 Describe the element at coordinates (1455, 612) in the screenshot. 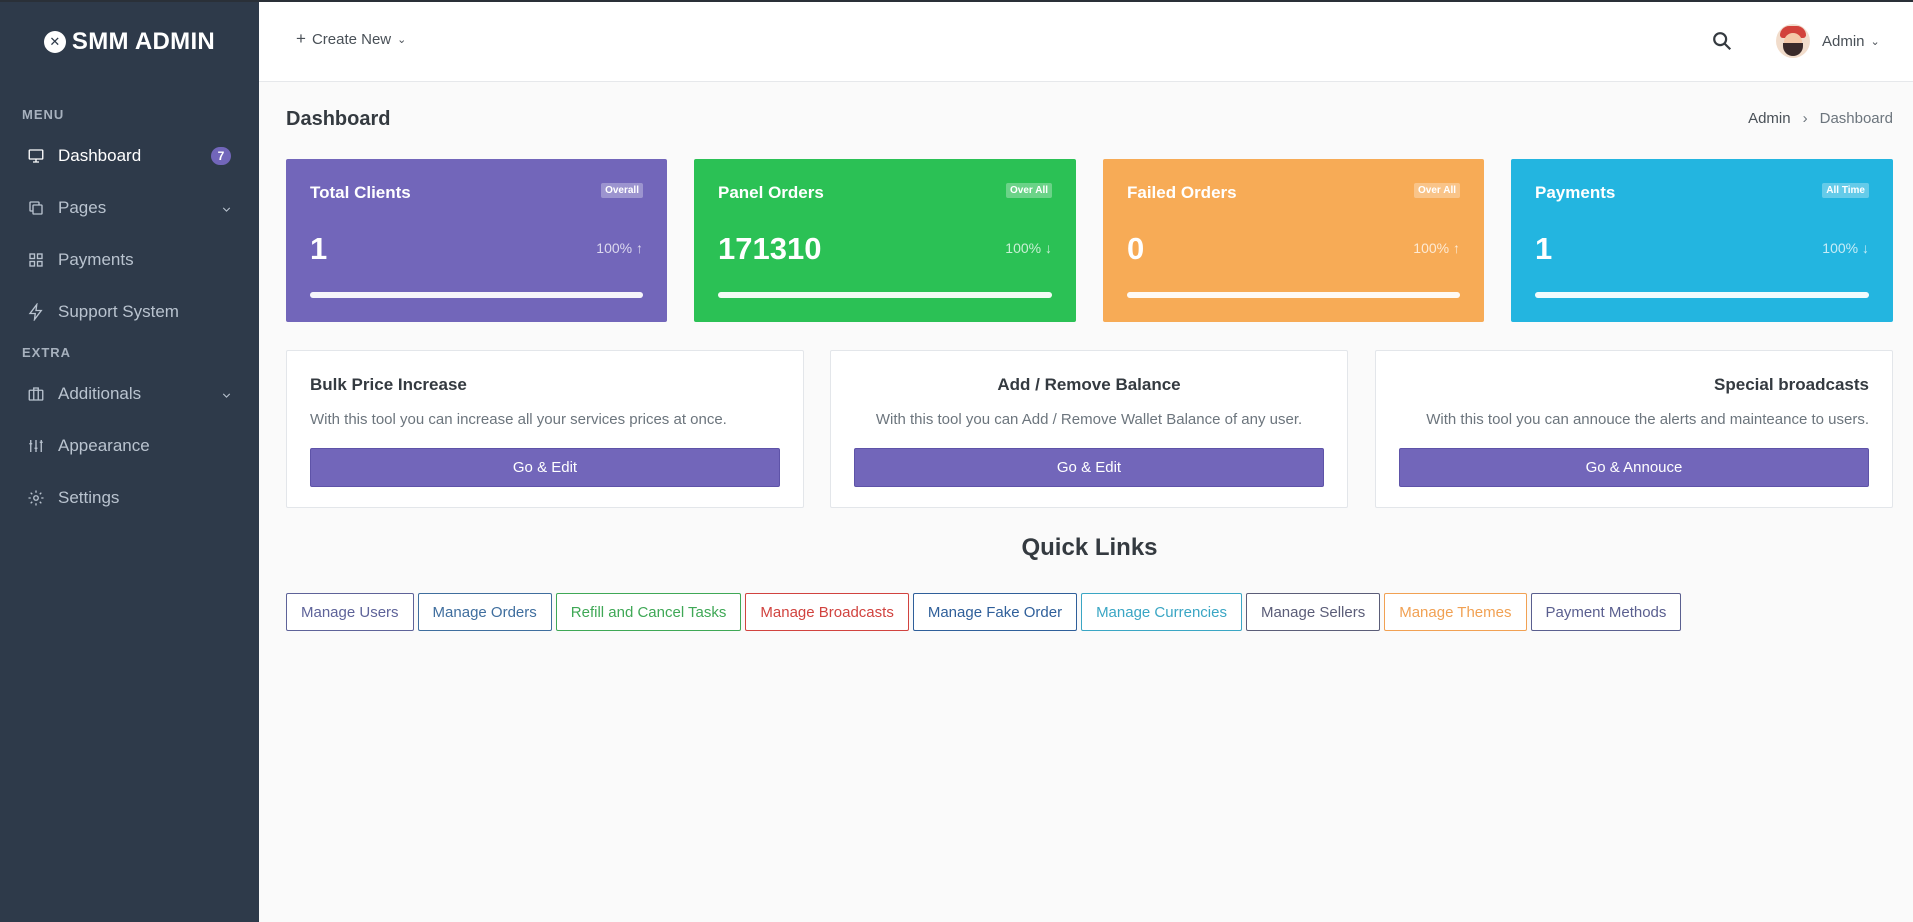

I see `quick-link-manage-themes: Manage Themes` at that location.